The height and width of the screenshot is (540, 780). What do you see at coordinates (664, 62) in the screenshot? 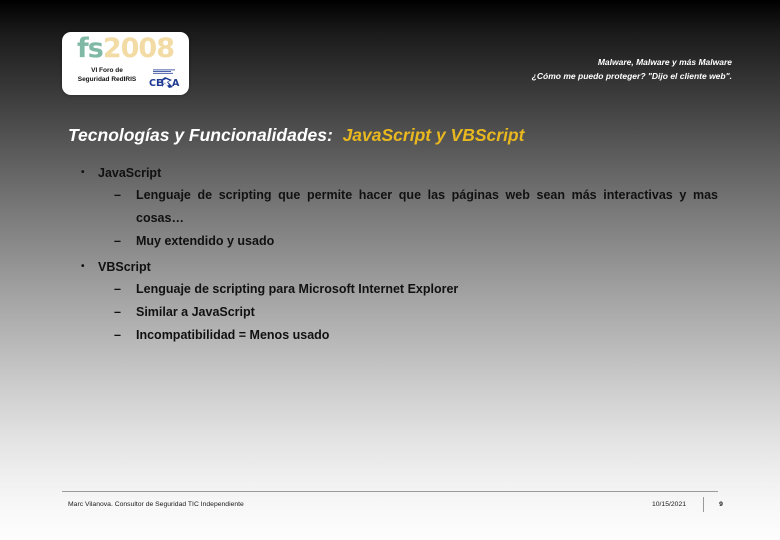
I see `header-note-line1: Malware, Malware y más Malware` at bounding box center [664, 62].